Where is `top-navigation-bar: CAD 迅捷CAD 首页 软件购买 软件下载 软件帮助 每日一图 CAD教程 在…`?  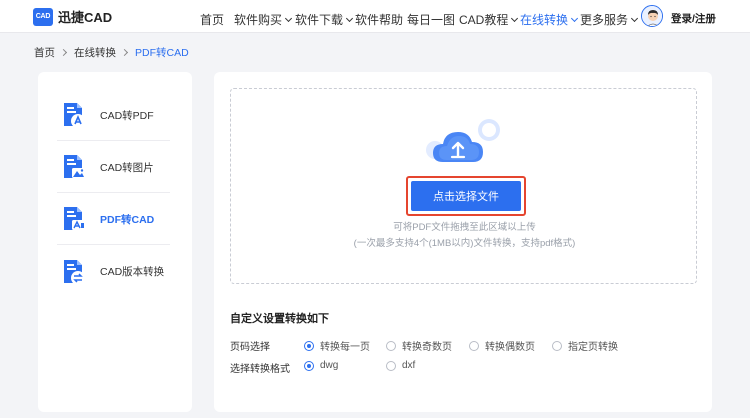
top-navigation-bar: CAD 迅捷CAD 首页 软件购买 软件下载 软件帮助 每日一图 CAD教程 在… is located at coordinates (375, 16).